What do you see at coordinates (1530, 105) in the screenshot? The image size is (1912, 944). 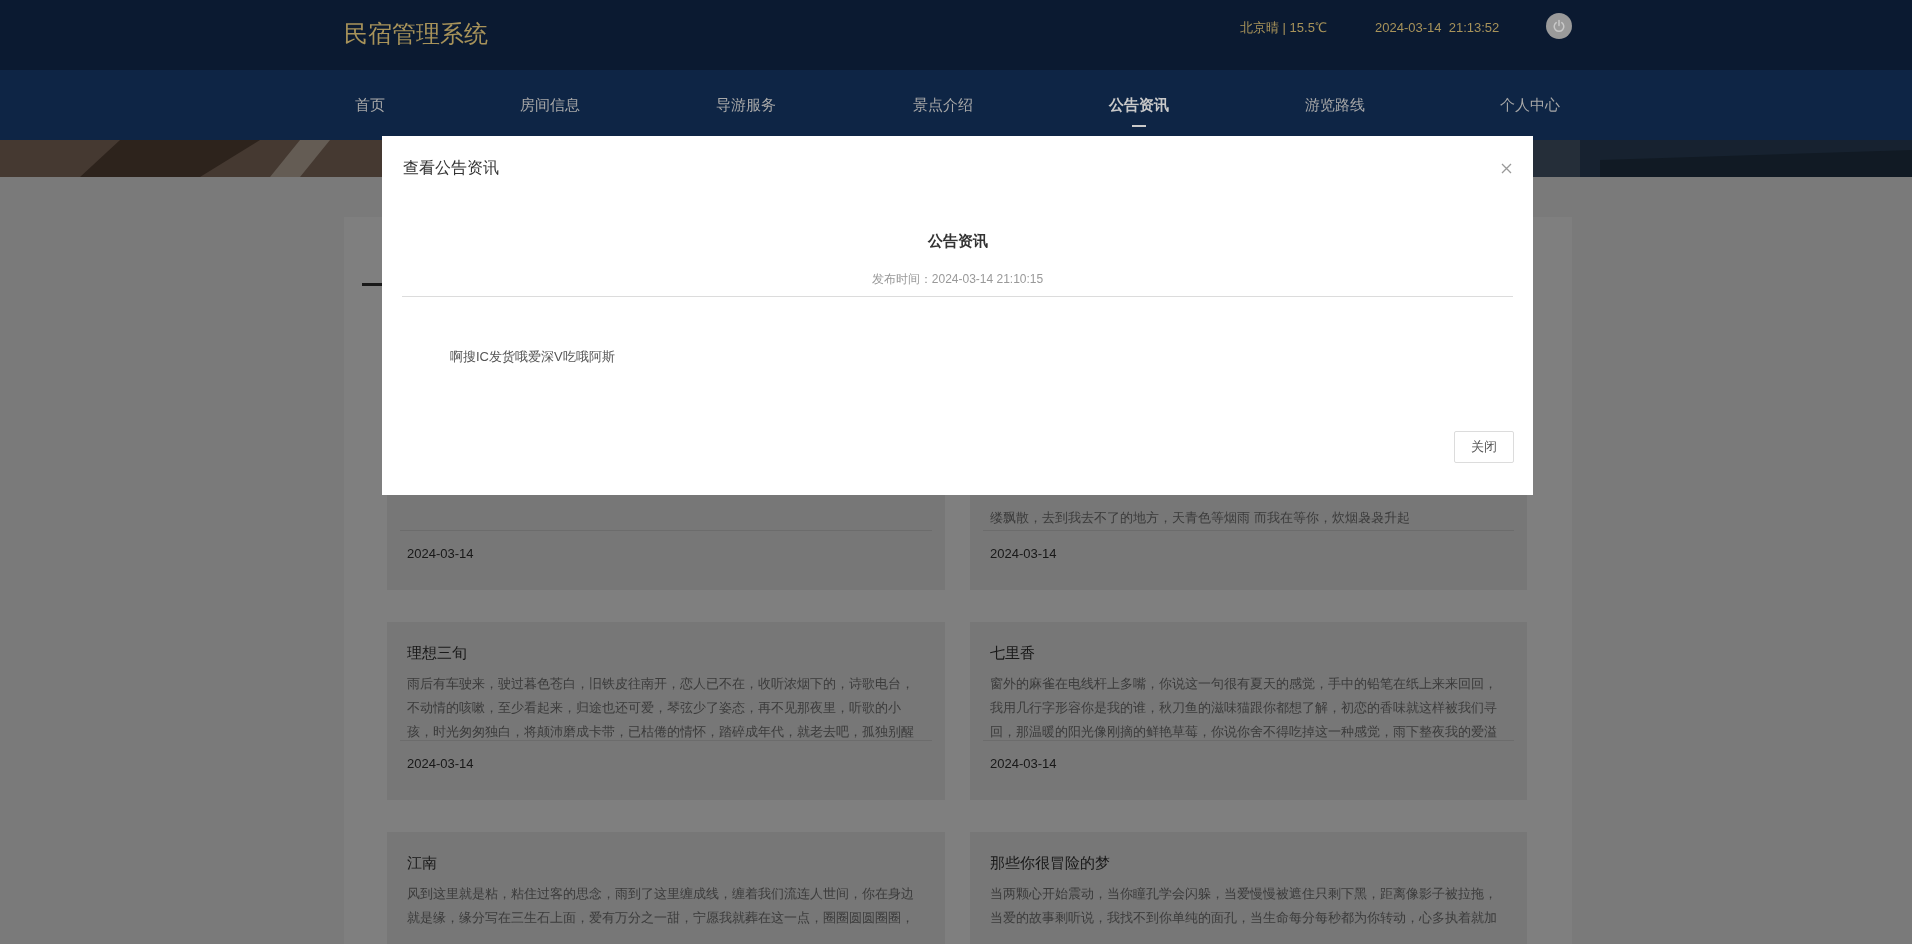 I see `nav-link: 个人中心` at bounding box center [1530, 105].